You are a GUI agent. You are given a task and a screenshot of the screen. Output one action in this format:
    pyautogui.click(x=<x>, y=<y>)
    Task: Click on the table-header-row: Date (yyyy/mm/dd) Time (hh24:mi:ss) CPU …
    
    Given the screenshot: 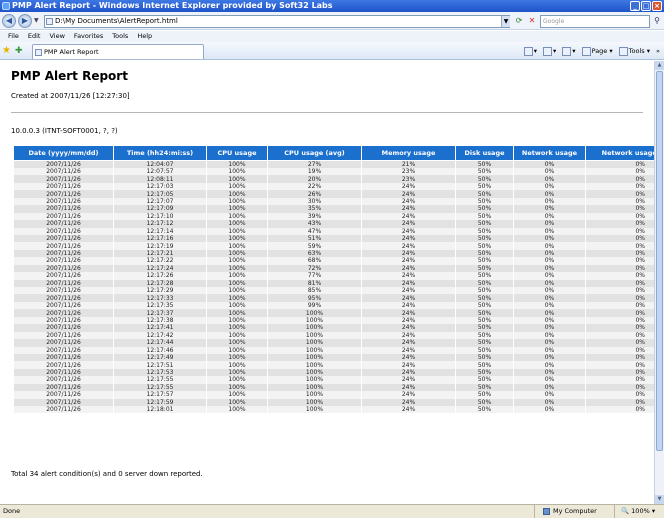 What is the action you would take?
    pyautogui.click(x=338, y=153)
    